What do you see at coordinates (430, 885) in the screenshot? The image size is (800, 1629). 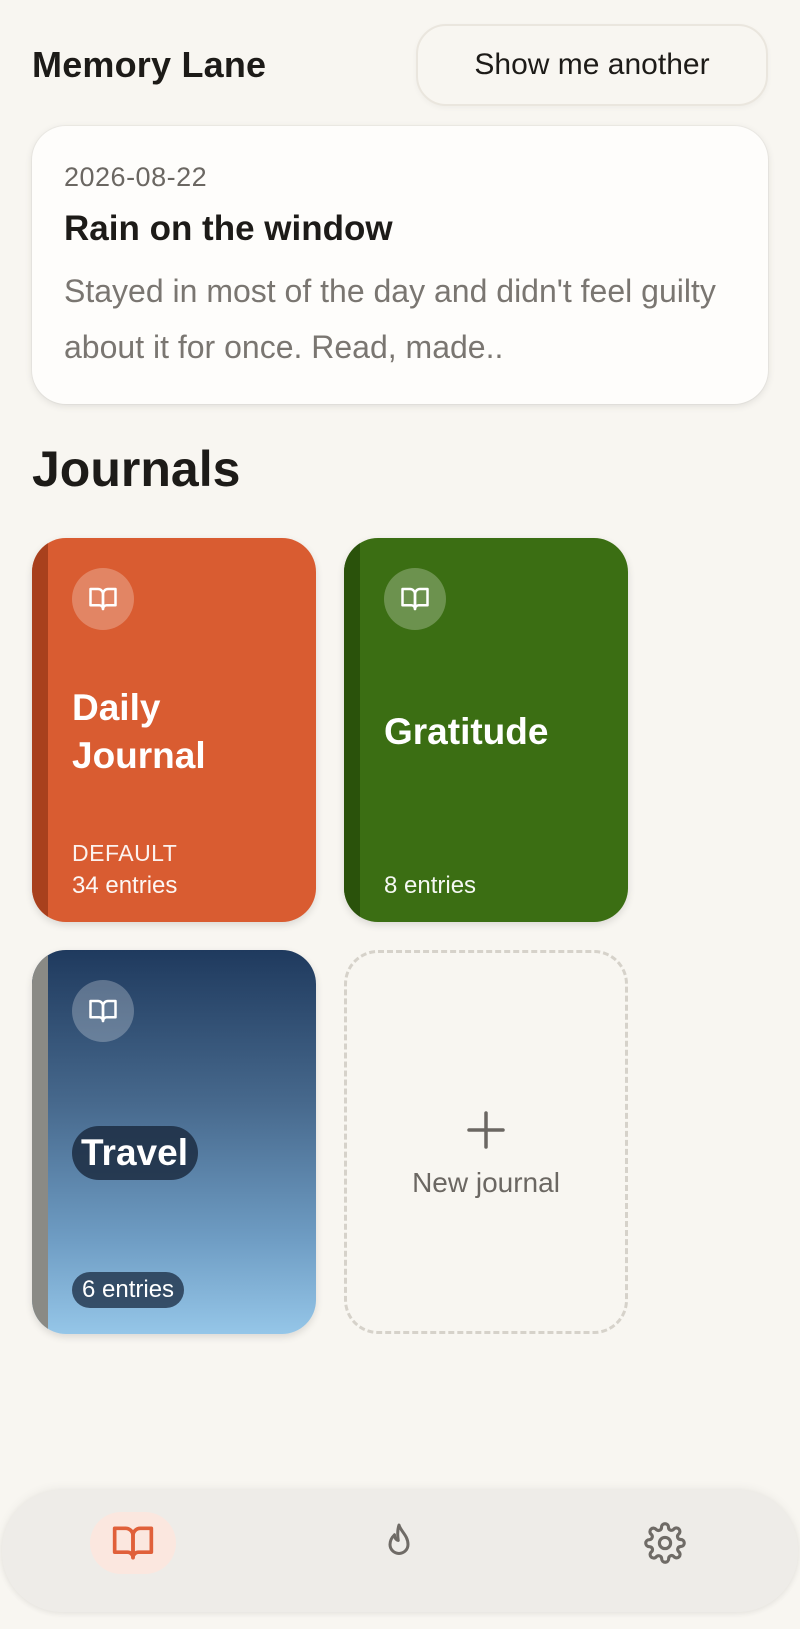 I see `entry-count: 8 entries` at bounding box center [430, 885].